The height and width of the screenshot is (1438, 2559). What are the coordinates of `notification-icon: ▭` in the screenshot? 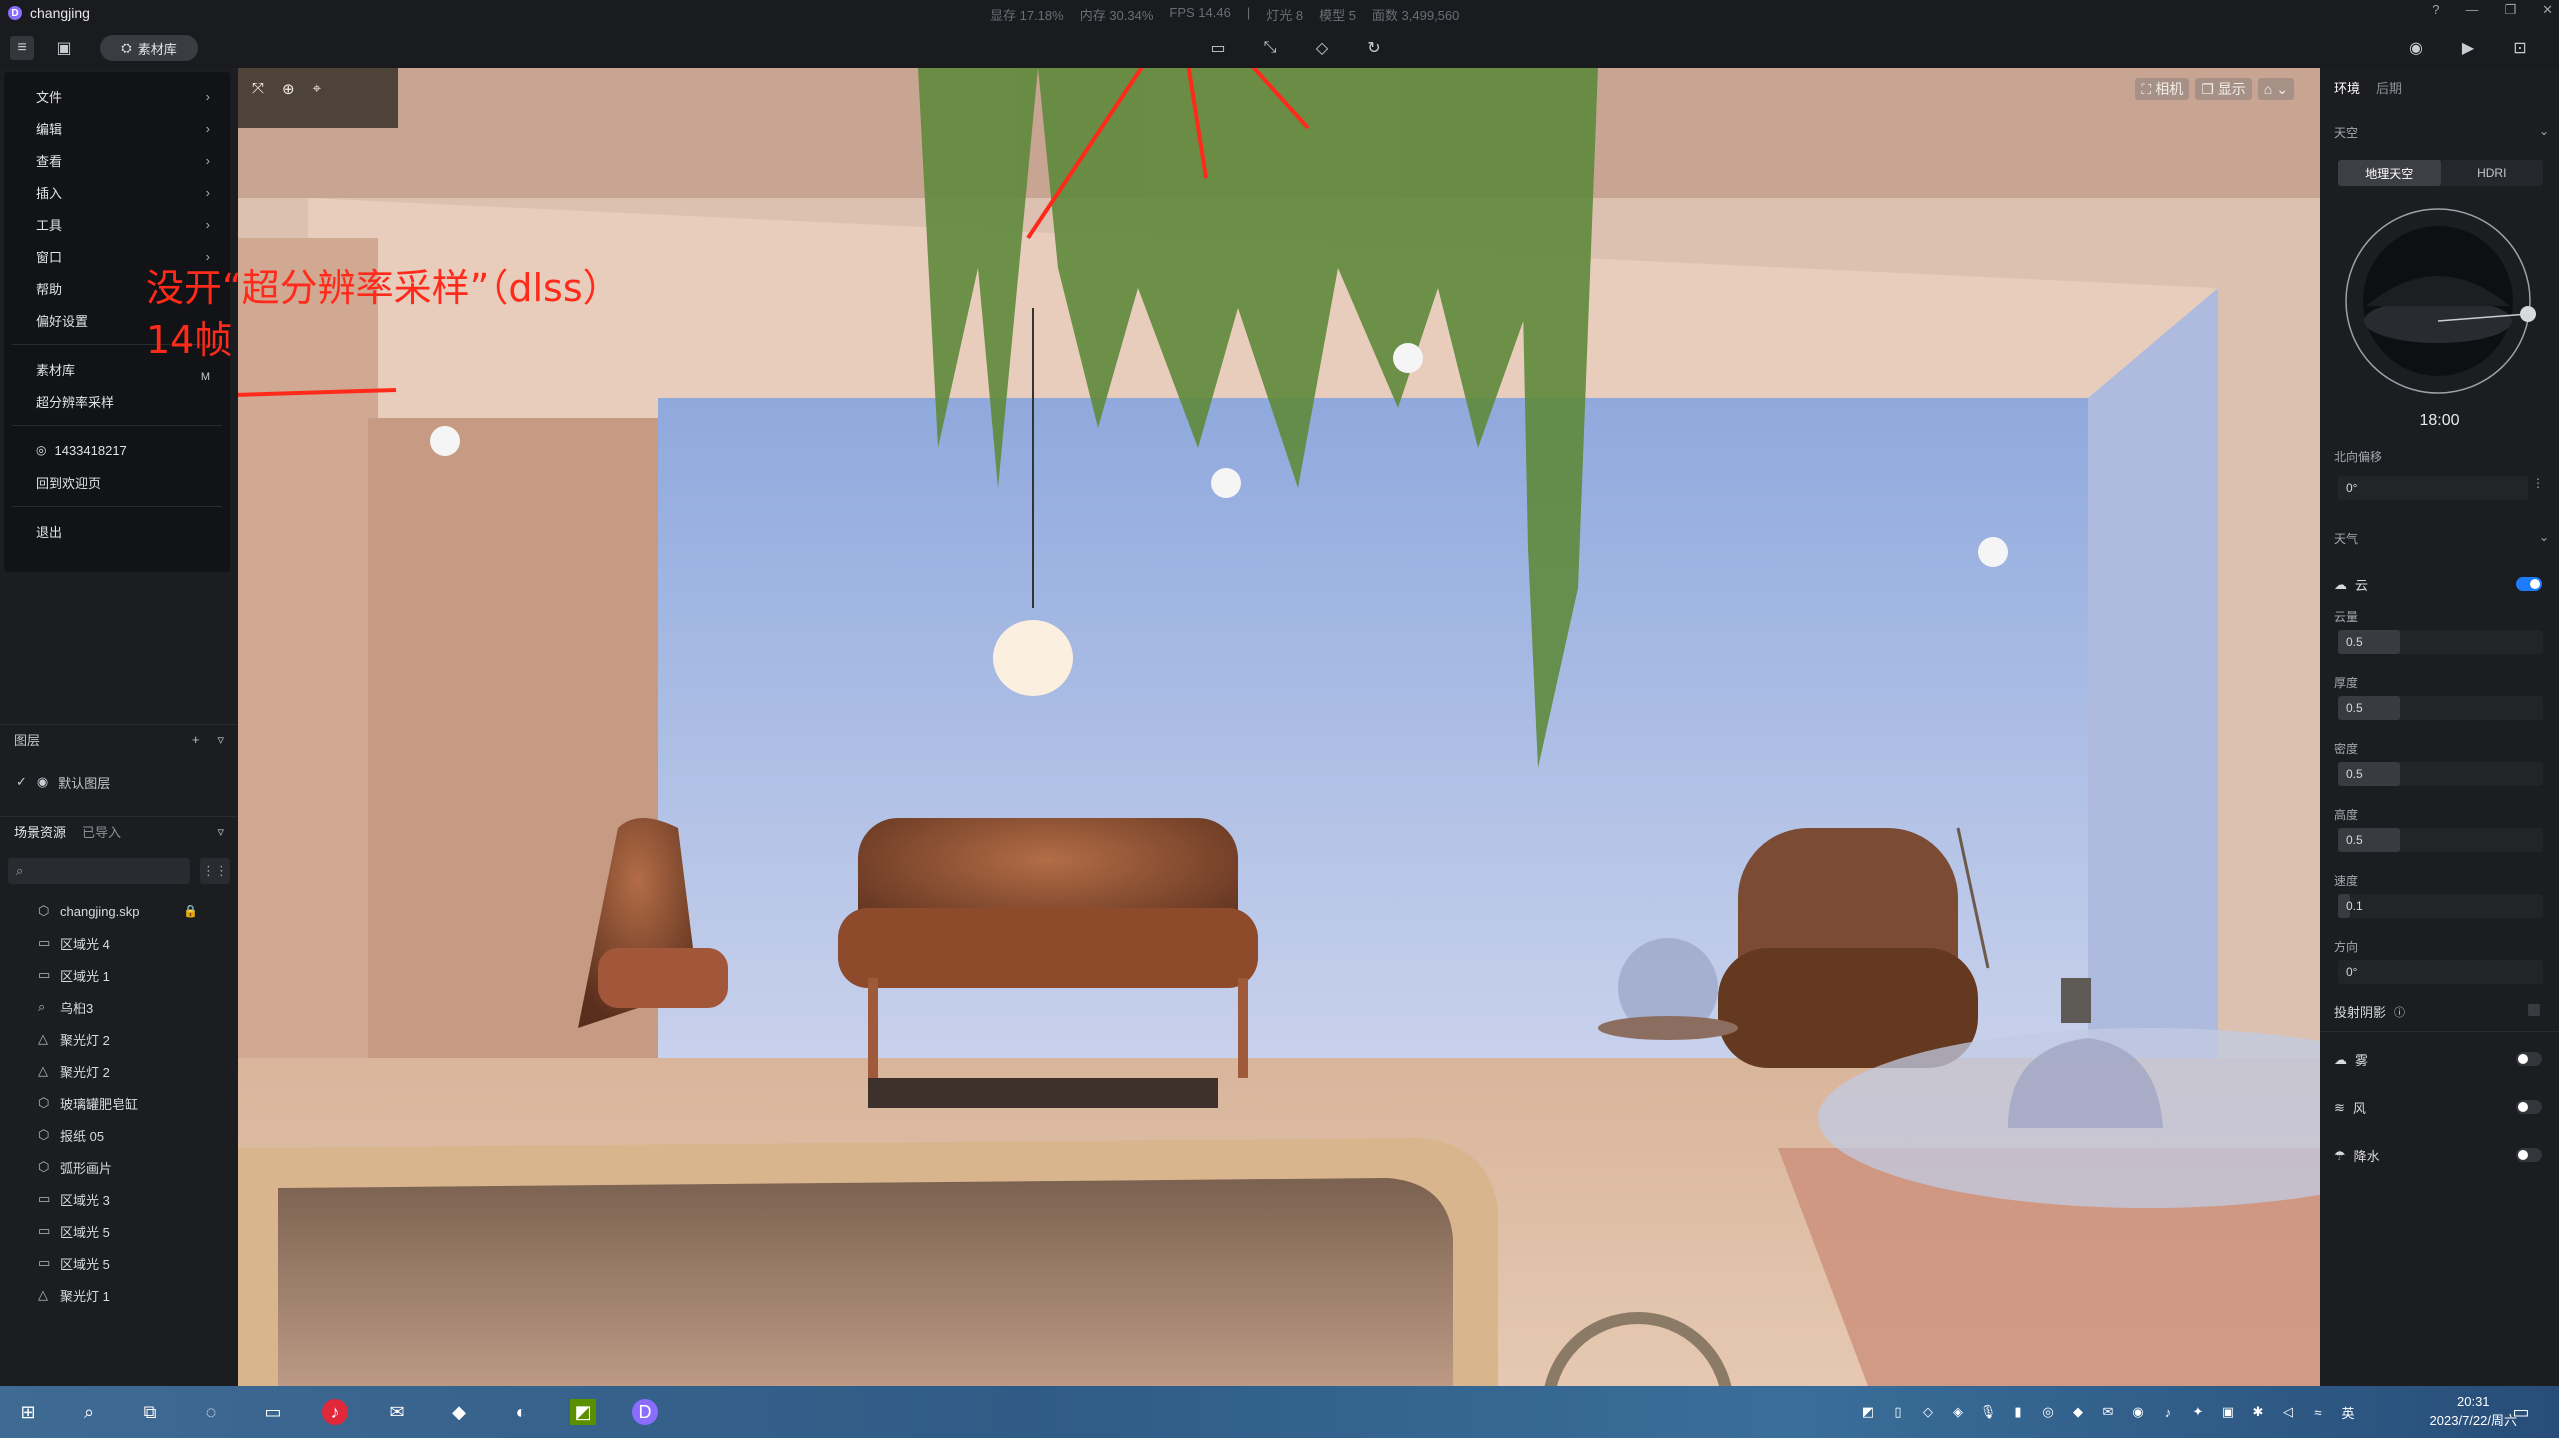 It's located at (2521, 1412).